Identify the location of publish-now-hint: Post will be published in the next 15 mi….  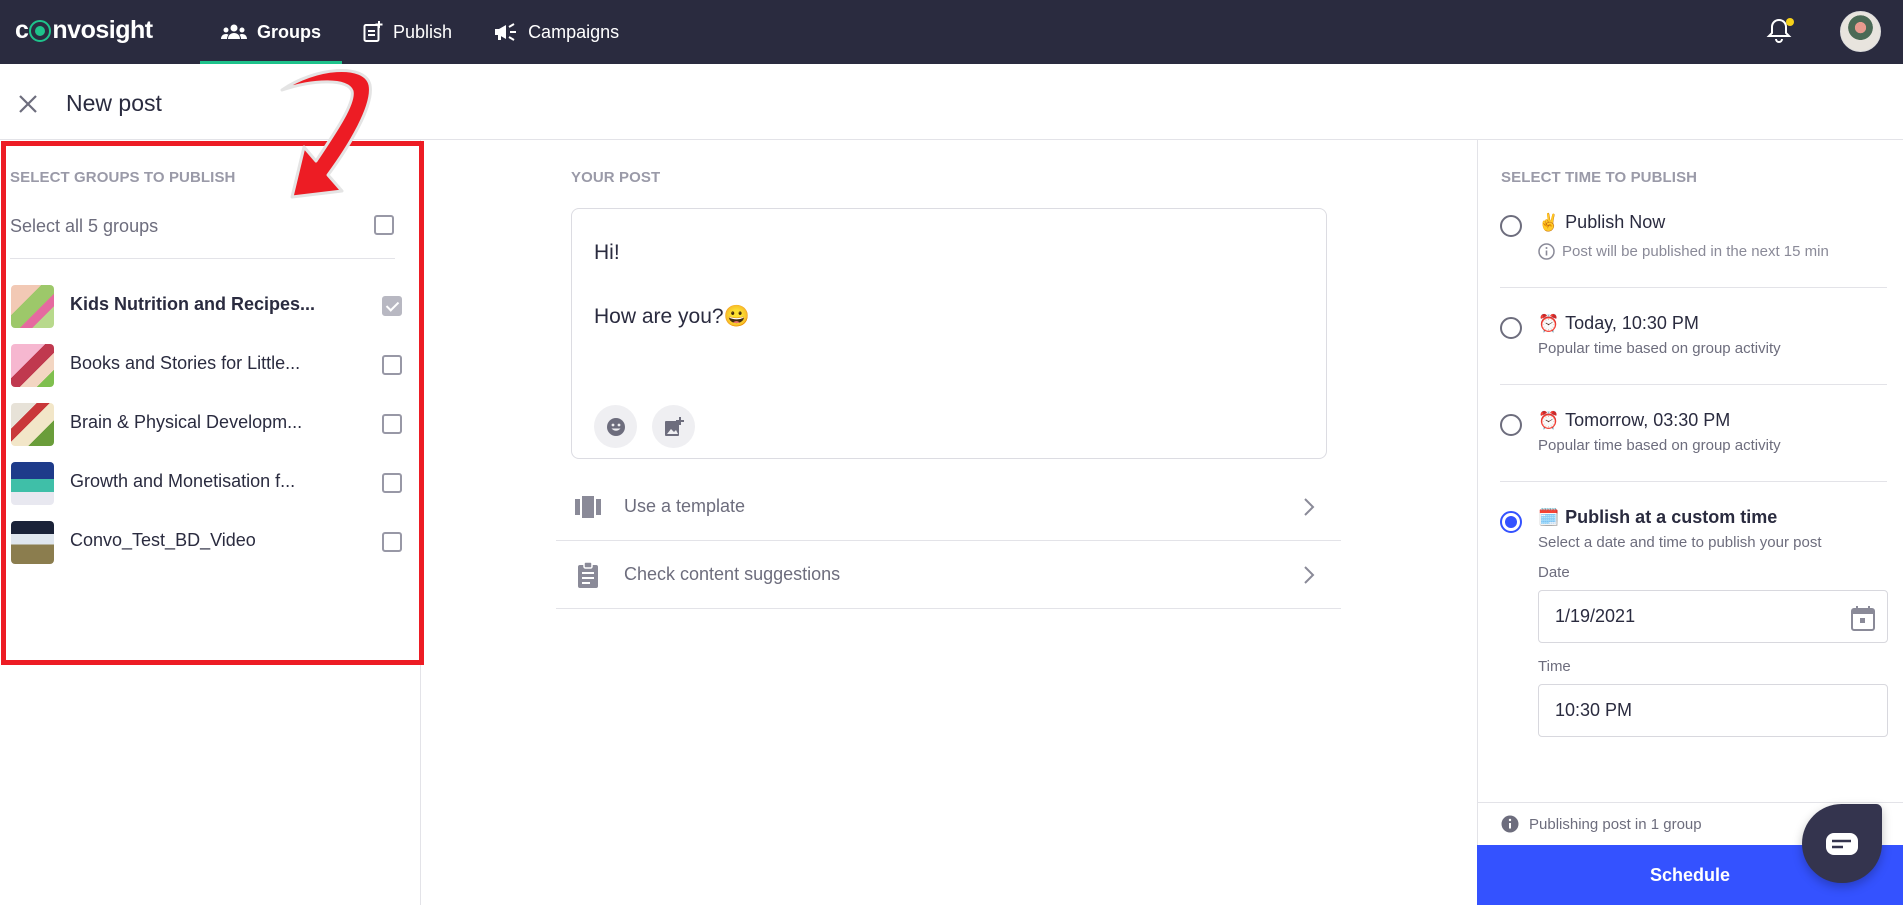
(1695, 251).